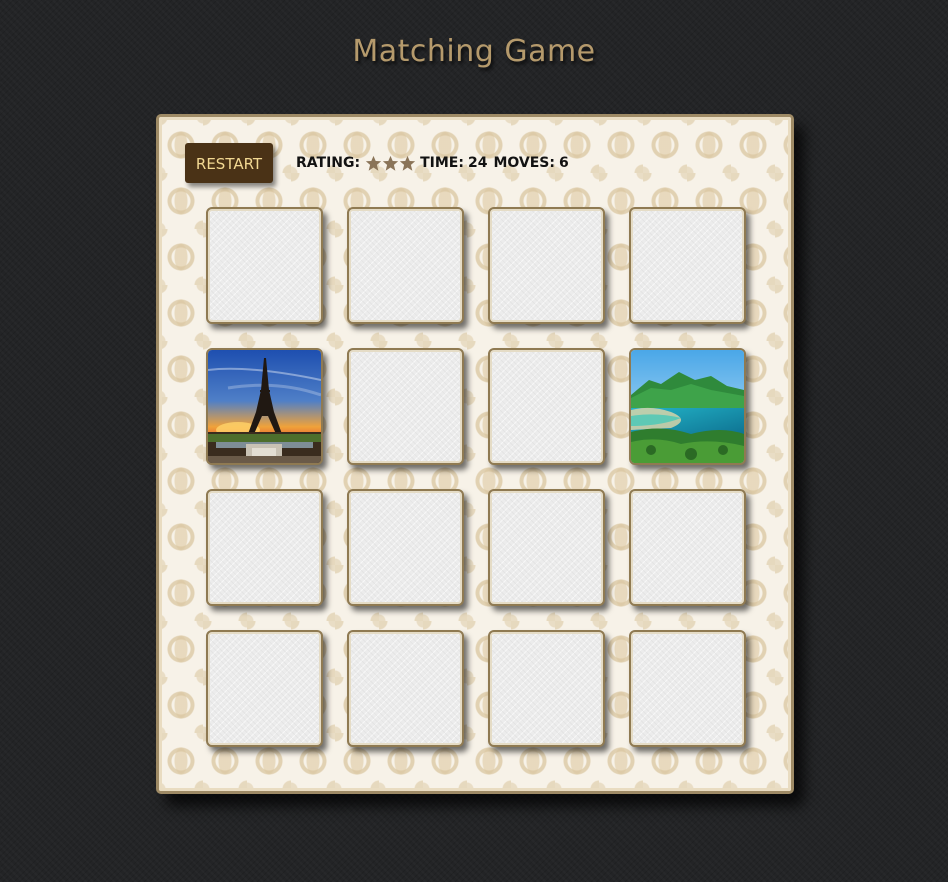  I want to click on score-panel: RATING: TIME: 24 MOVES: 6, so click(432, 163).